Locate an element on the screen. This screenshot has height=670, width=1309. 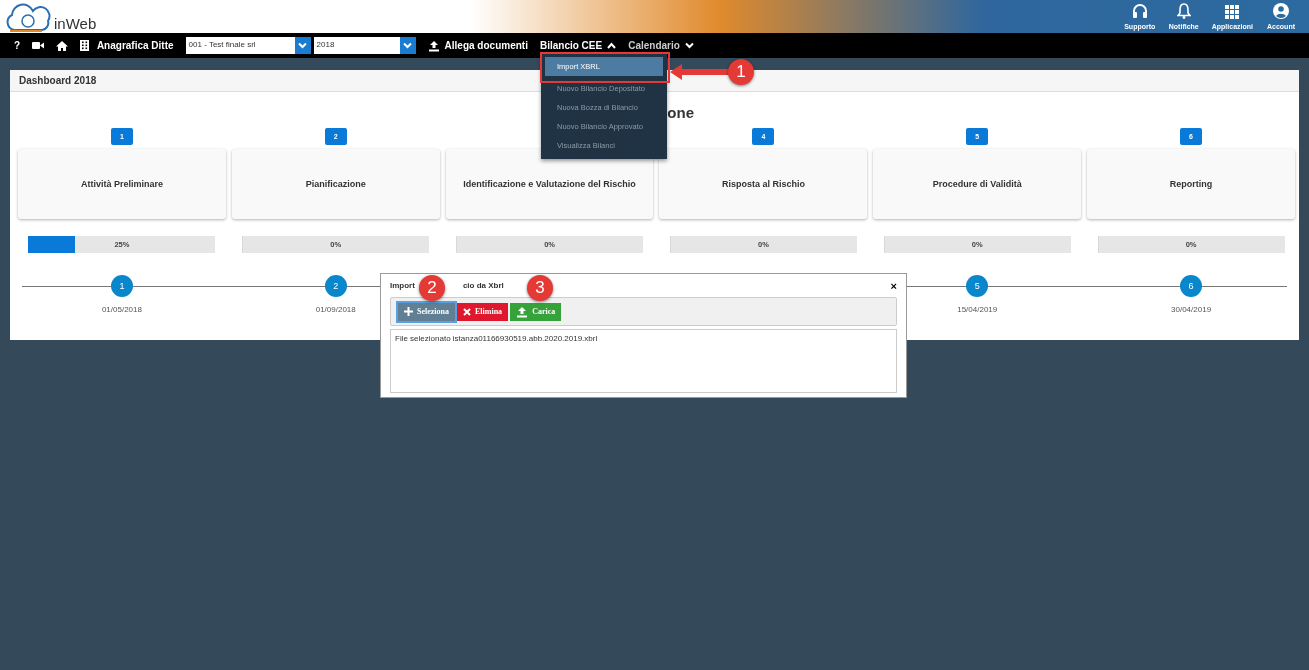
milestone-marker: 2 is located at coordinates (335, 286).